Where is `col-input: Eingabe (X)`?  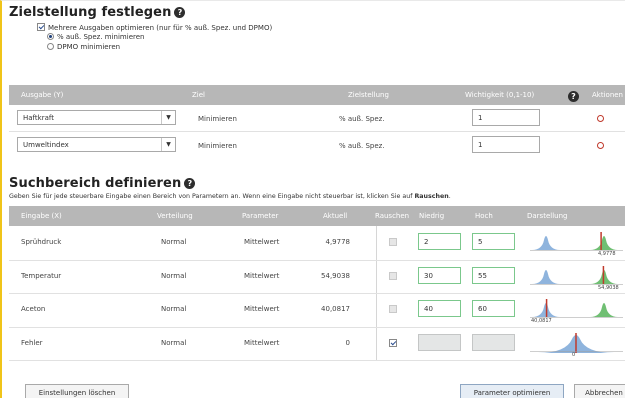
col-input: Eingabe (X) is located at coordinates (41, 216).